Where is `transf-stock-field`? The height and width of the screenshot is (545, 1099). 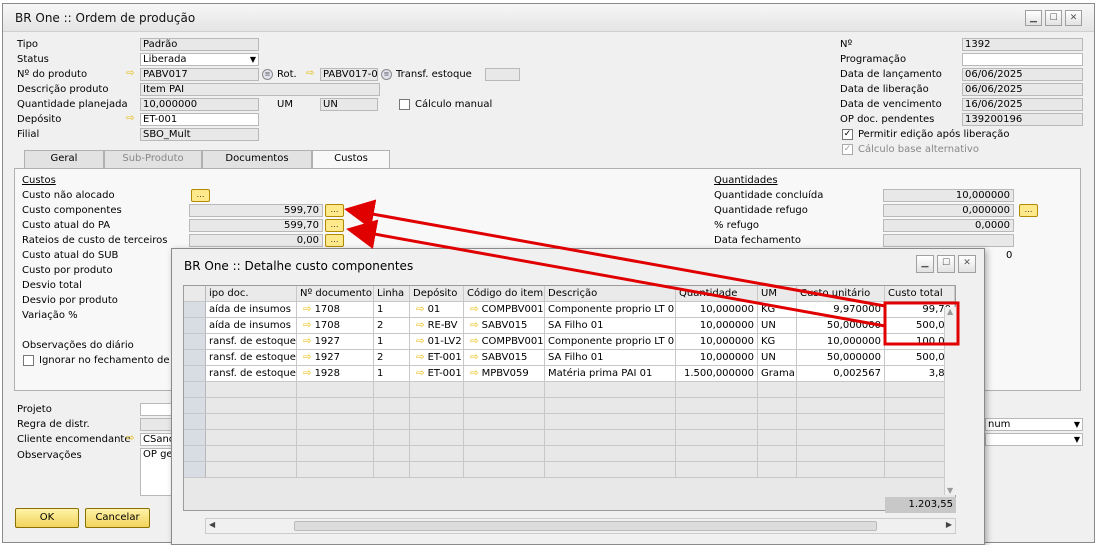
transf-stock-field is located at coordinates (502, 74).